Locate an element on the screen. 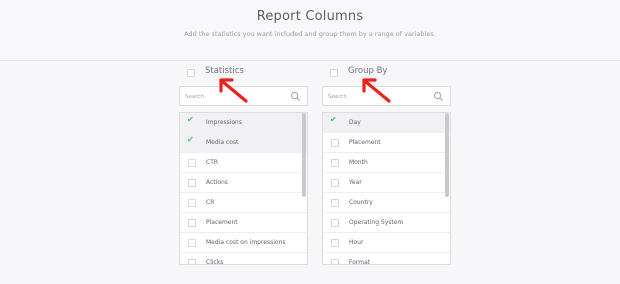 The width and height of the screenshot is (620, 284). list-item-label: Year is located at coordinates (355, 182).